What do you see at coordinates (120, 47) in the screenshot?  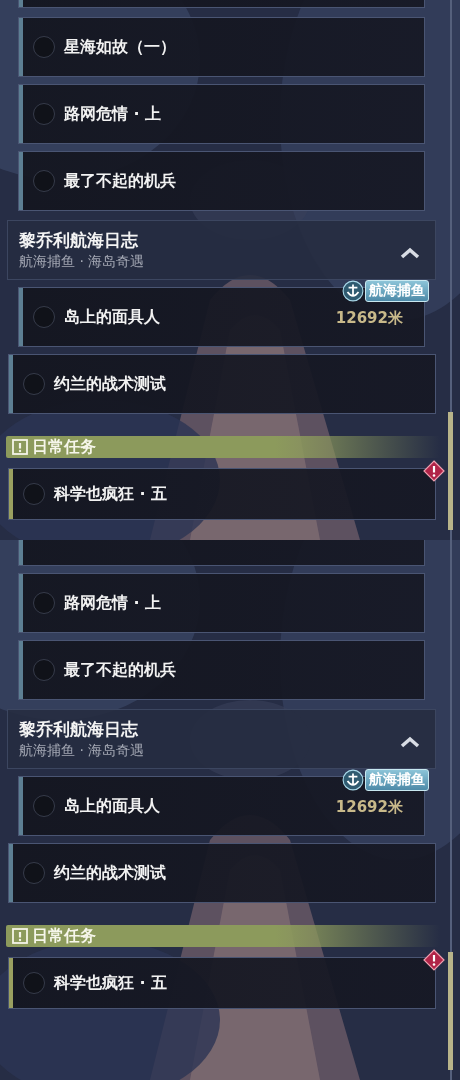 I see `quest-title: 星海如故（一）` at bounding box center [120, 47].